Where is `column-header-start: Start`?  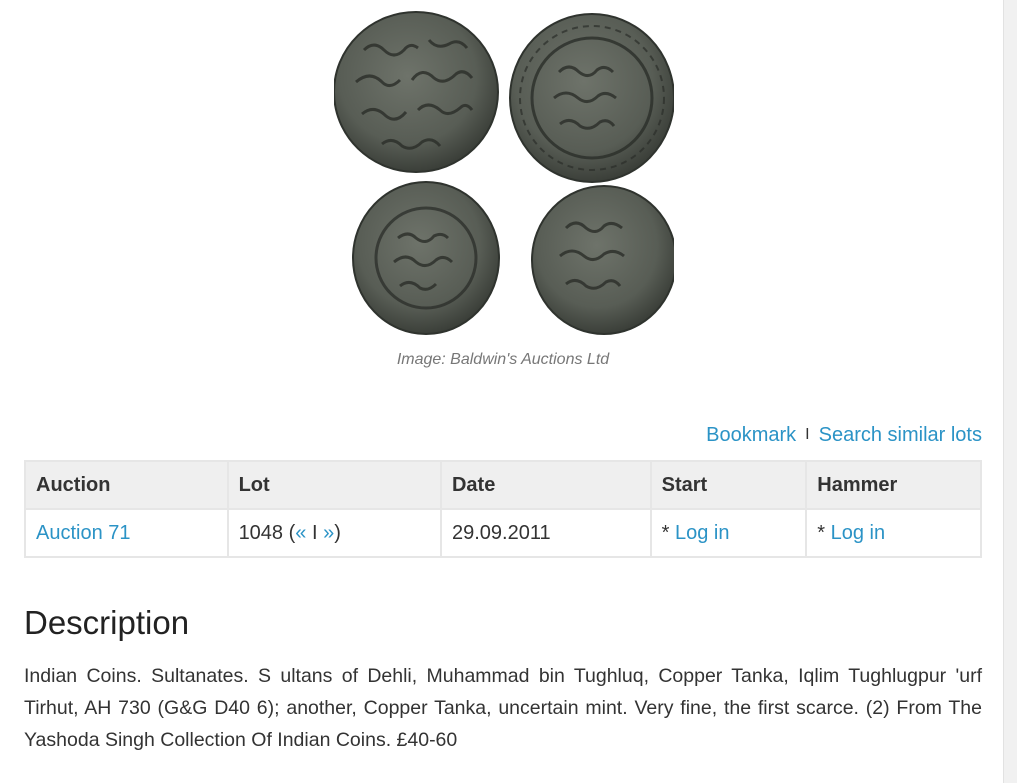 column-header-start: Start is located at coordinates (728, 485).